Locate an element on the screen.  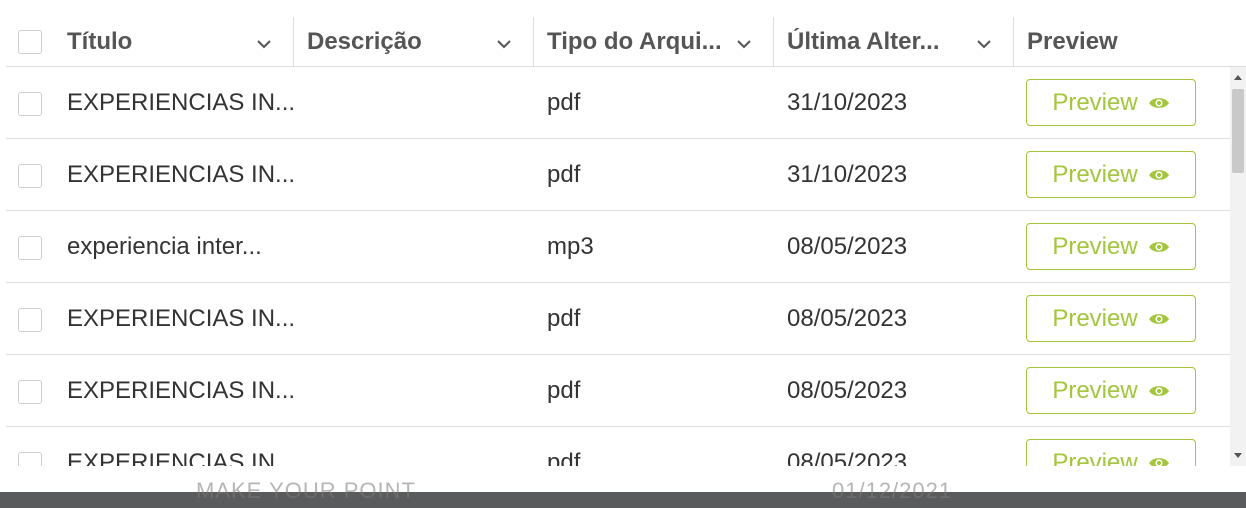
background-row-date: 01/12/2021 is located at coordinates (892, 490).